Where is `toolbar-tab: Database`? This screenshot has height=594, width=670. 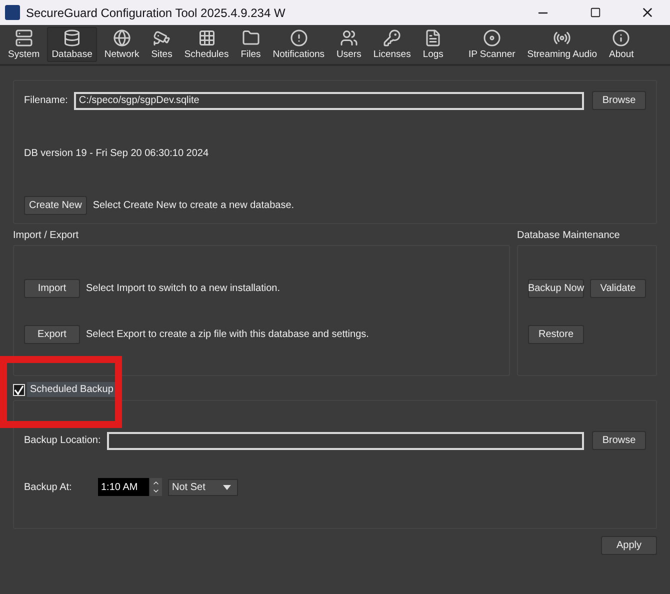 toolbar-tab: Database is located at coordinates (72, 44).